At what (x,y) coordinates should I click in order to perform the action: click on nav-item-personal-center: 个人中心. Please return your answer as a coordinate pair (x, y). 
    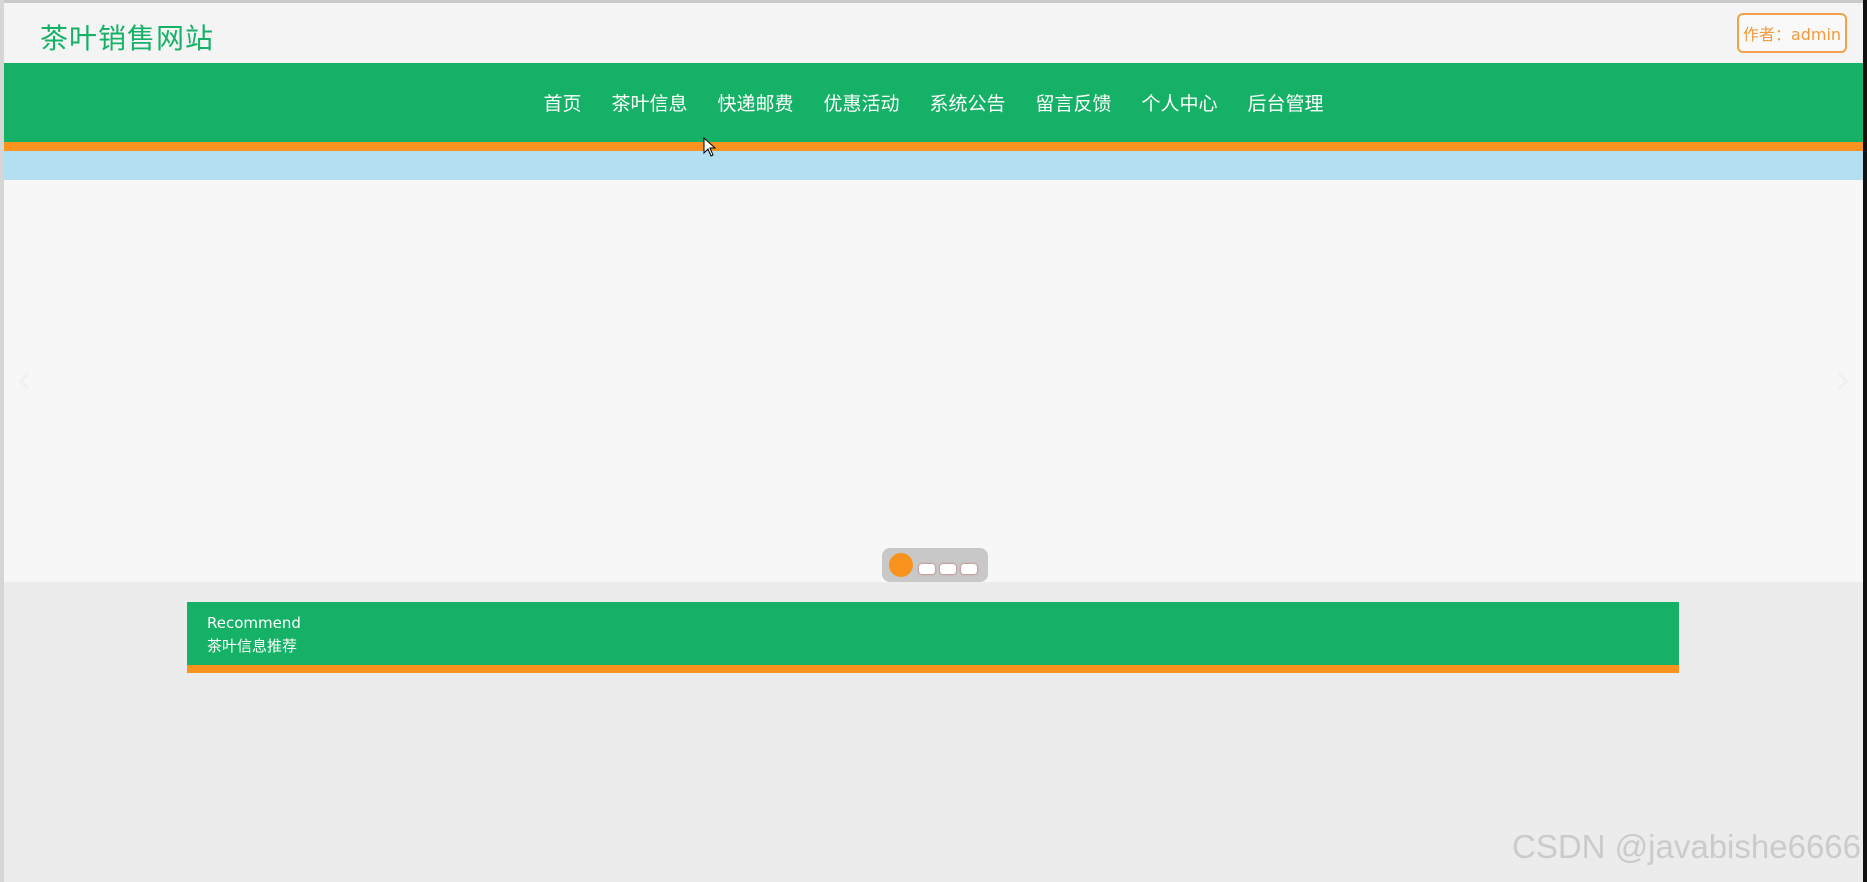
    Looking at the image, I should click on (1180, 102).